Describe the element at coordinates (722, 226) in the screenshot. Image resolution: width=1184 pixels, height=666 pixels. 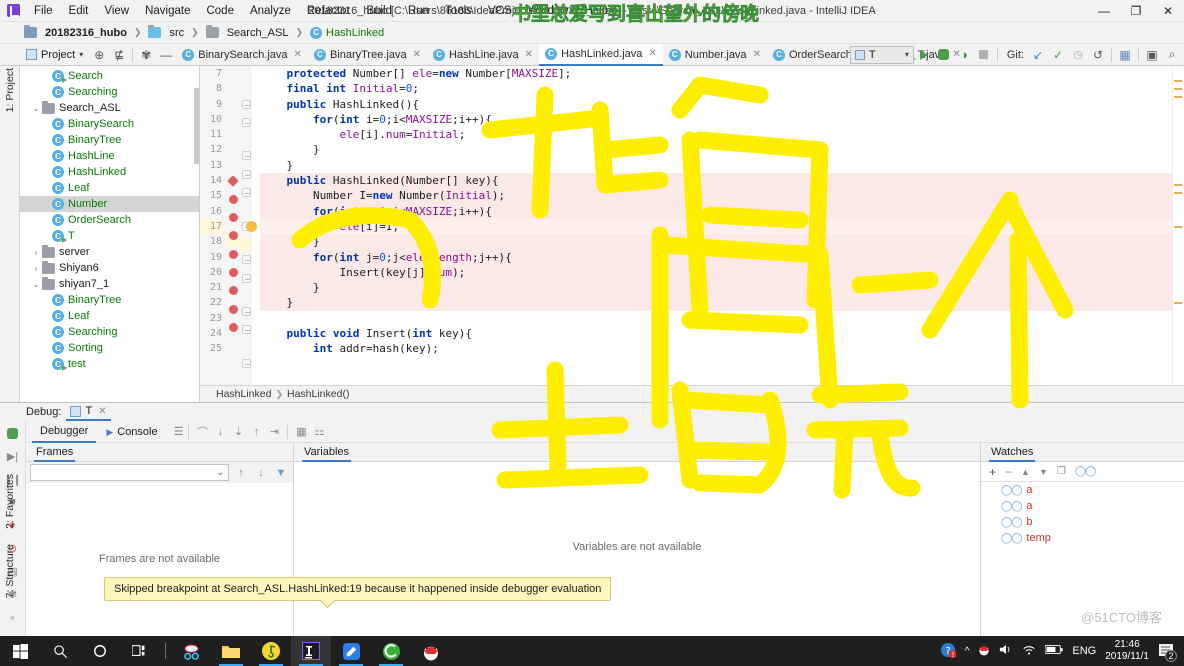
I see `code-line: ele[i]=I;` at that location.